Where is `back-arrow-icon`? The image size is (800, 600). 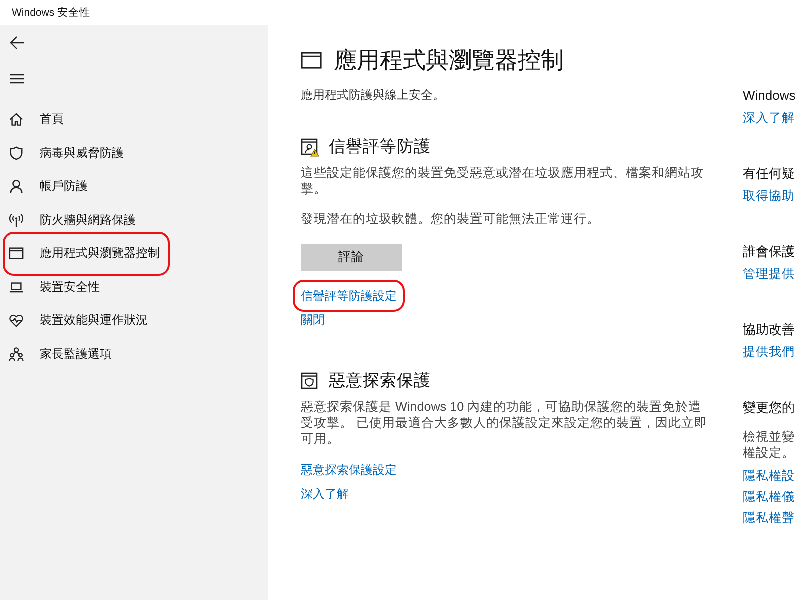 back-arrow-icon is located at coordinates (17, 43).